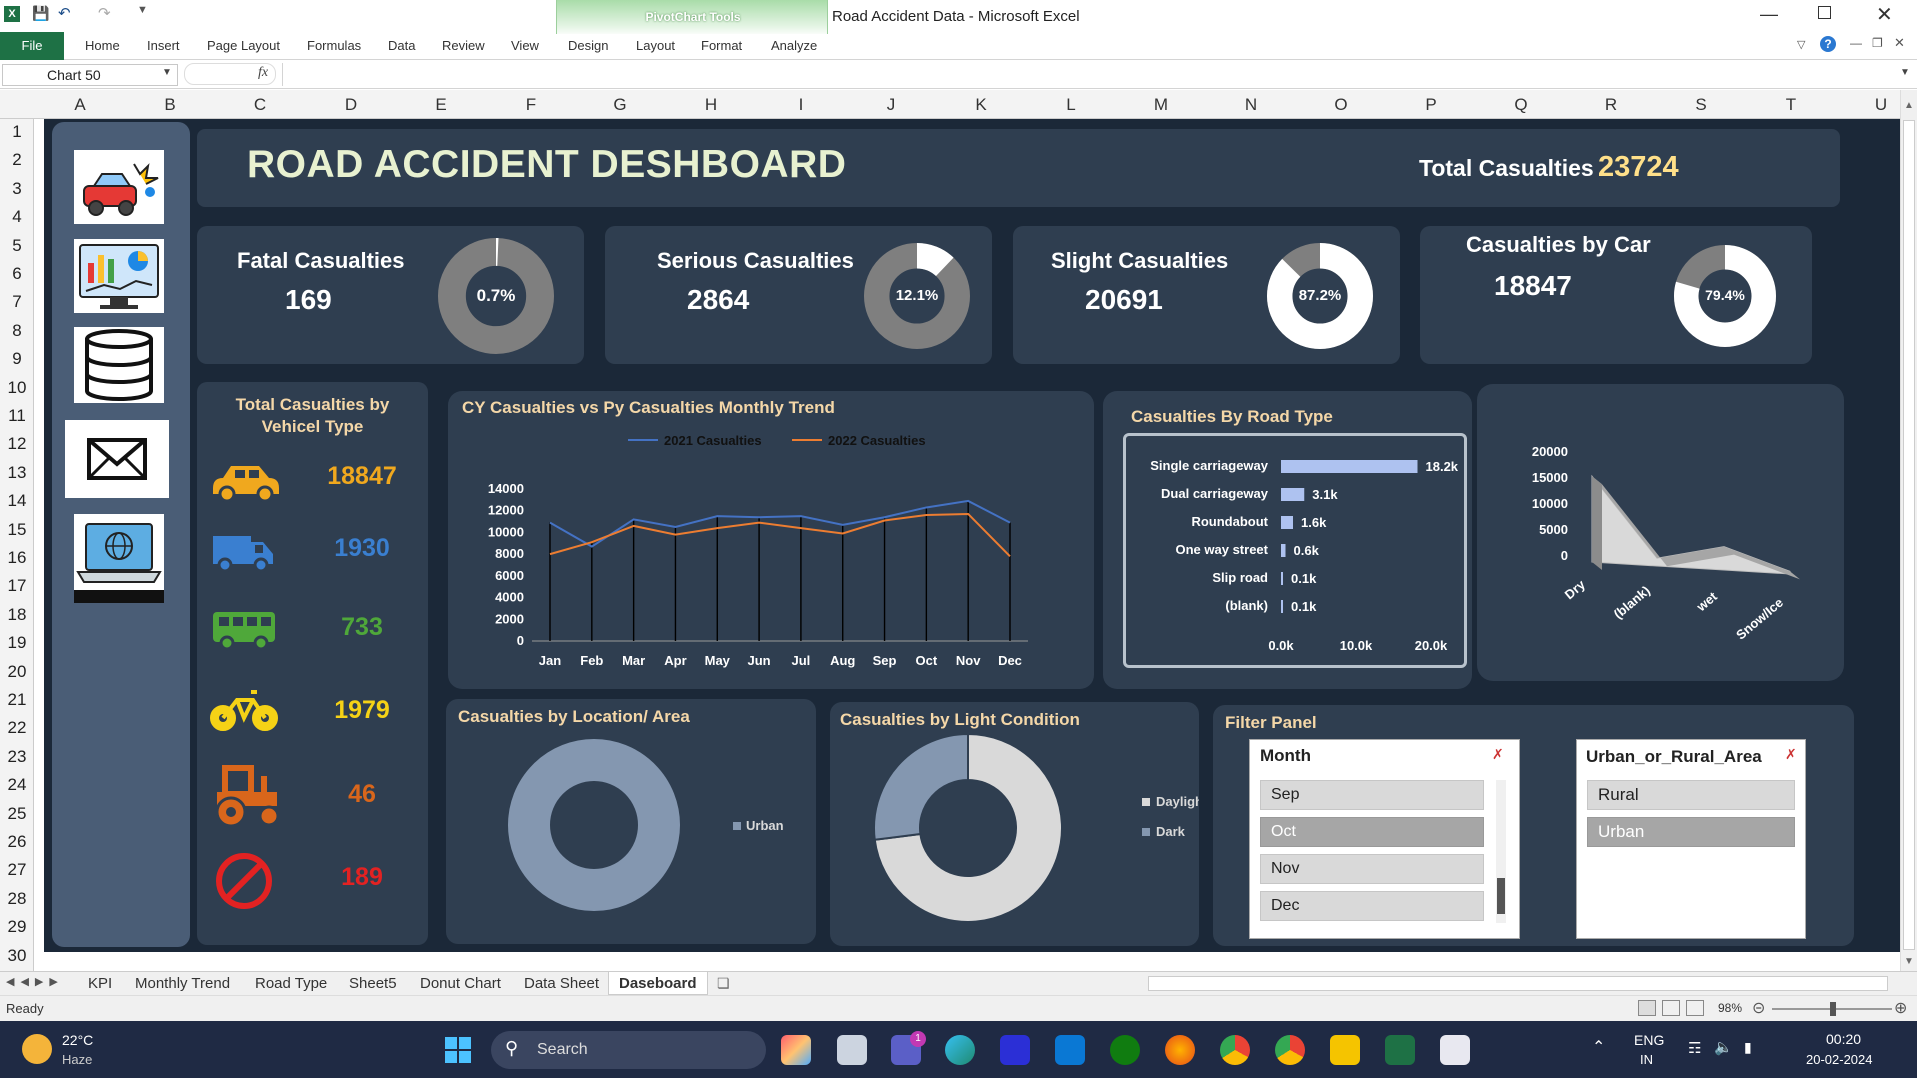 The width and height of the screenshot is (1917, 1079). I want to click on weather-icon, so click(37, 1049).